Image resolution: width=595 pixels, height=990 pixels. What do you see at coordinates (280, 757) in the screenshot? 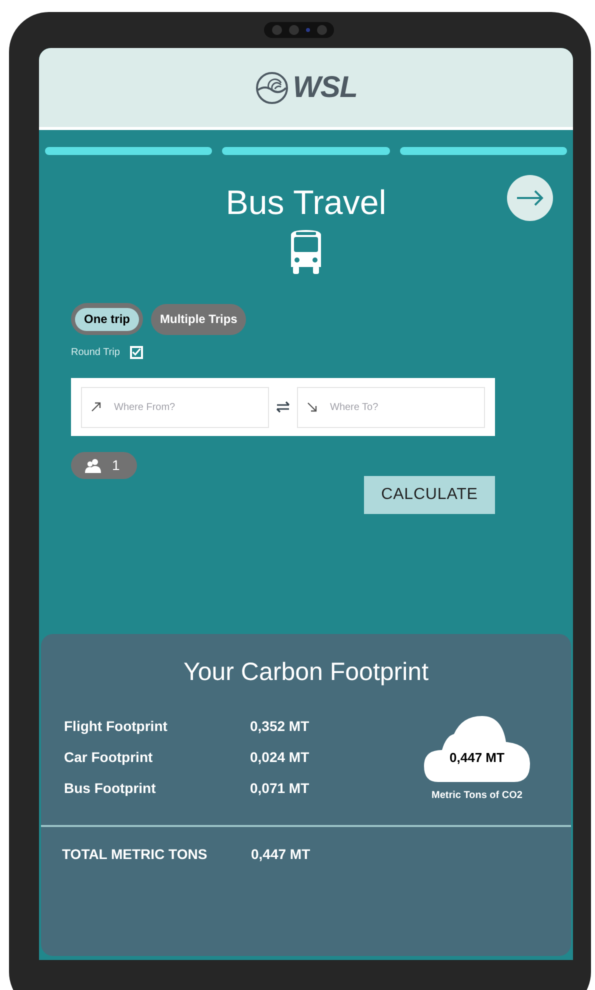
I see `footprint-value: 0,024 MT` at bounding box center [280, 757].